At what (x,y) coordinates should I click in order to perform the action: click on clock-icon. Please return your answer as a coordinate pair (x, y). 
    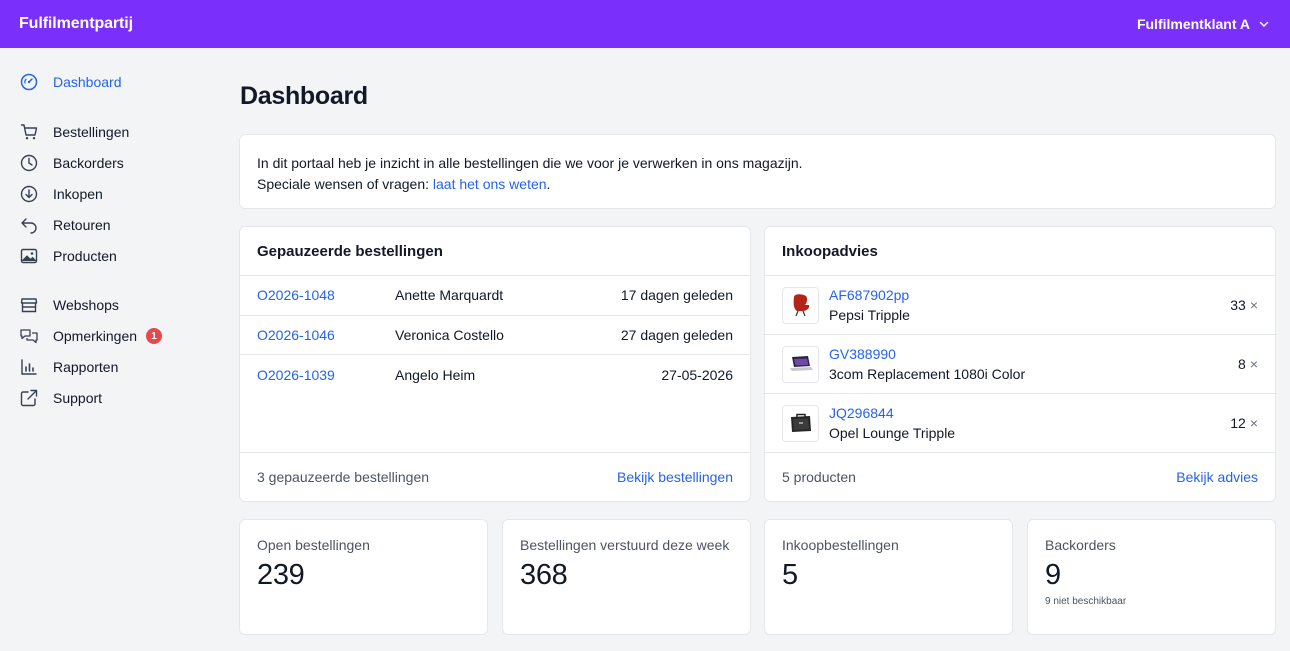
    Looking at the image, I should click on (29, 163).